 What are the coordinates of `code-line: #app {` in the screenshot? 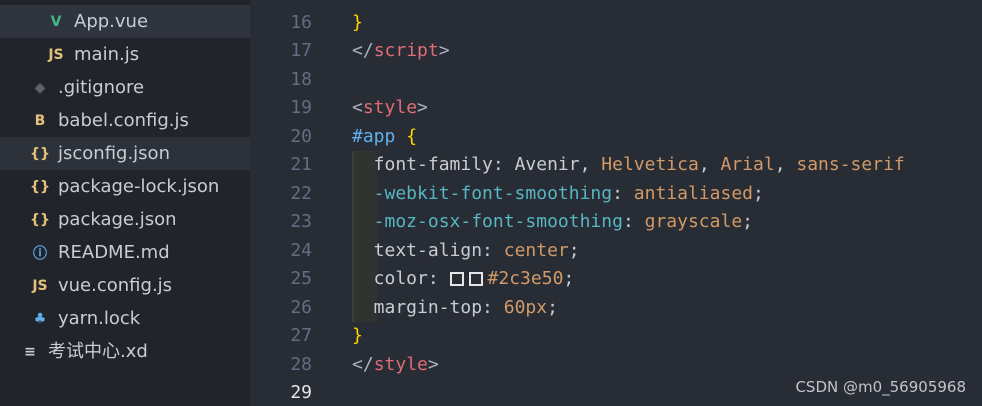 It's located at (384, 137).